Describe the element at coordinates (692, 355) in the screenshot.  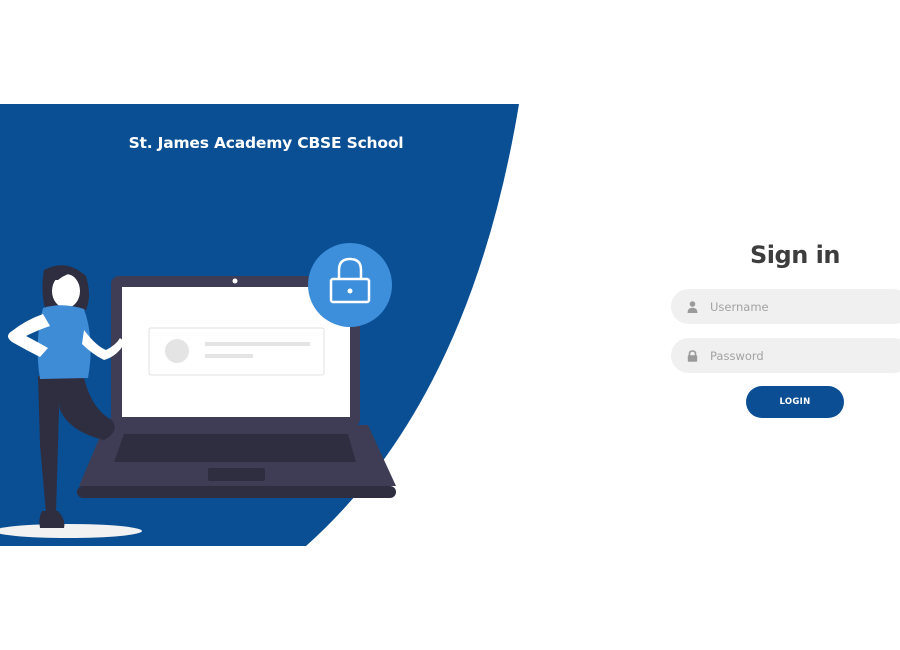
I see `lock-icon` at that location.